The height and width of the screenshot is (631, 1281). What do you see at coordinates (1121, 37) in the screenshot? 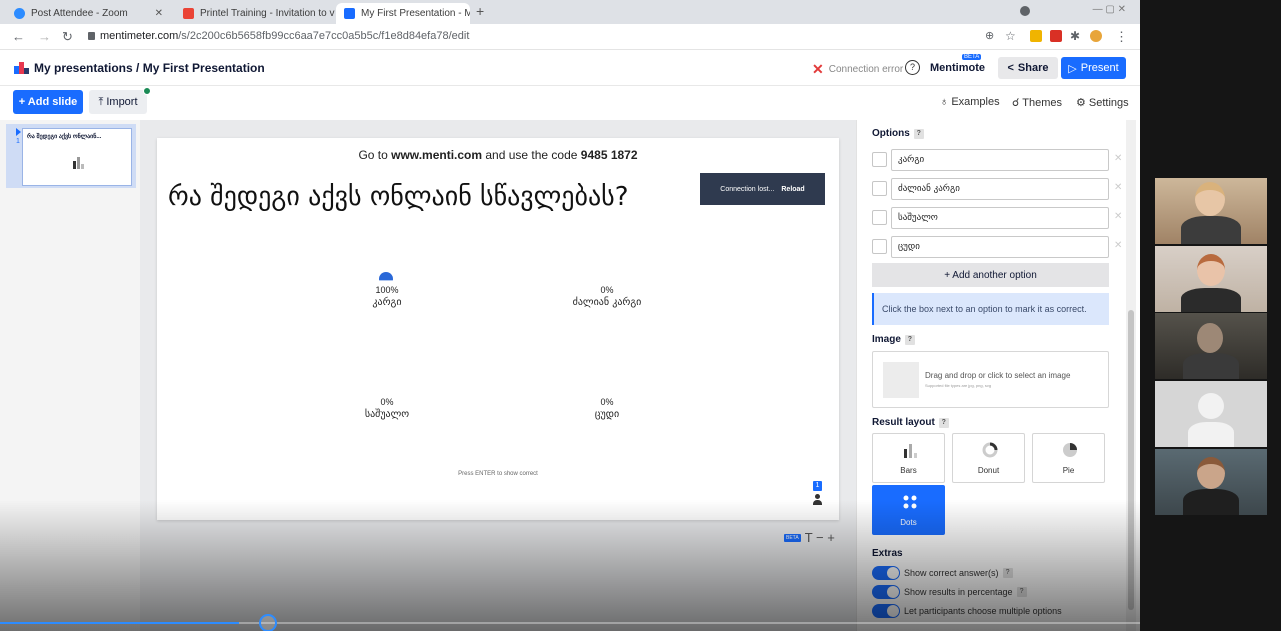
I see `menu-kebab-icon: ⋮` at bounding box center [1121, 37].